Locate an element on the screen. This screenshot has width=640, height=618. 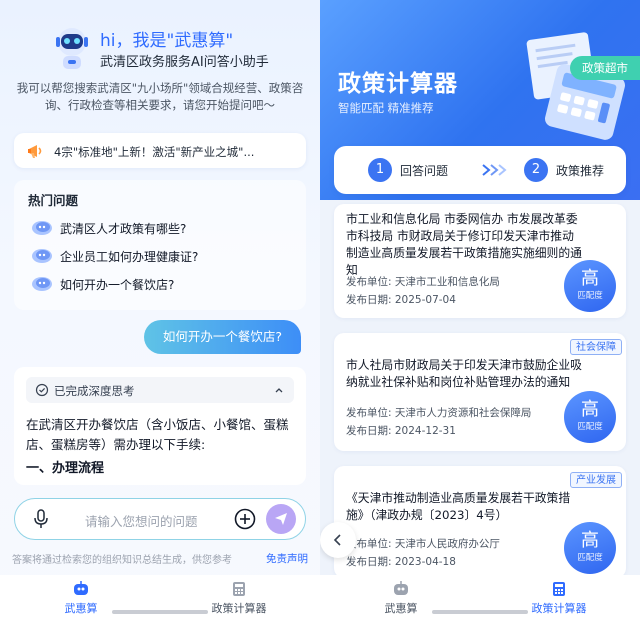
user-message-bubble: 如何开办一个餐饮店? is located at coordinates (222, 337).